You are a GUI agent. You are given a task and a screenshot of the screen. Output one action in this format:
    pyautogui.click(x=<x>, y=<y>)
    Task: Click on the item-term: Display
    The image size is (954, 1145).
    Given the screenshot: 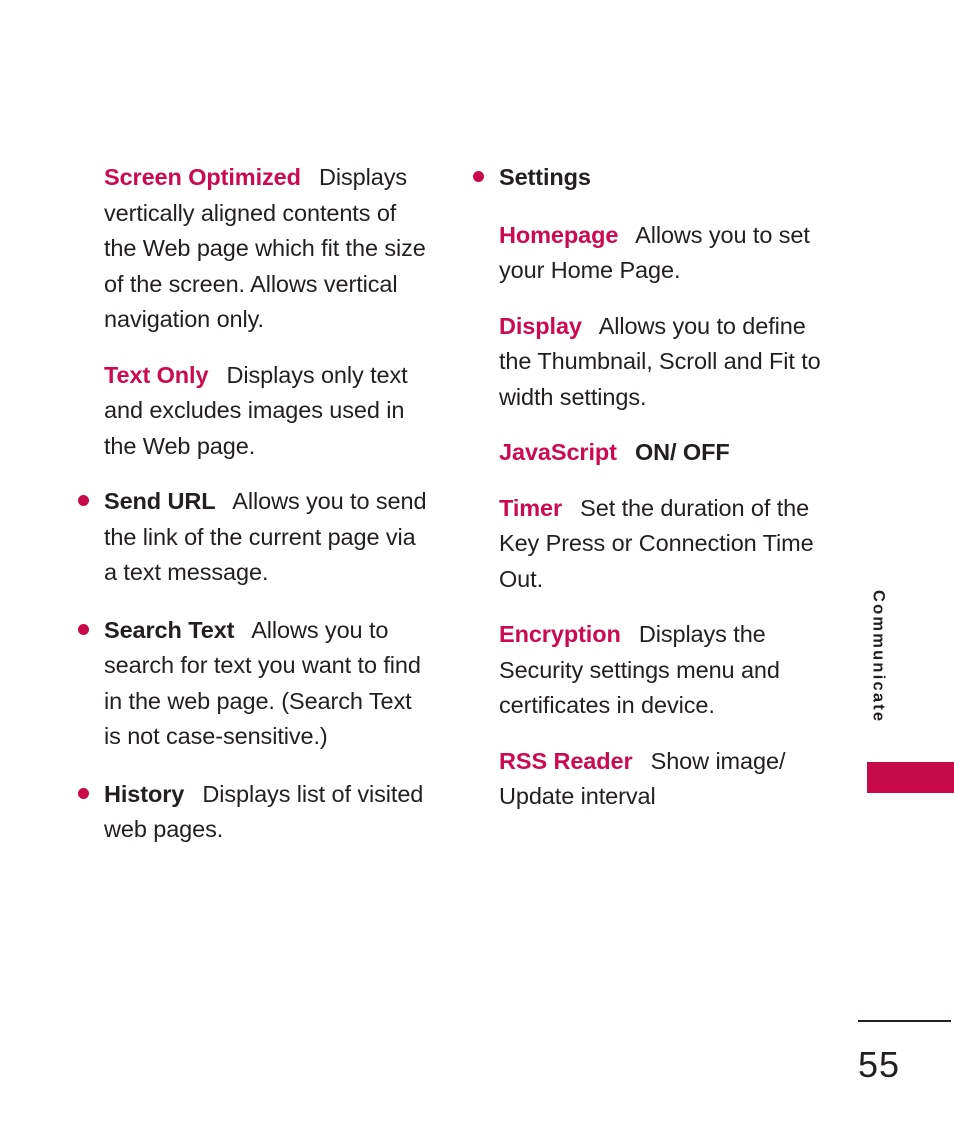 What is the action you would take?
    pyautogui.click(x=540, y=325)
    